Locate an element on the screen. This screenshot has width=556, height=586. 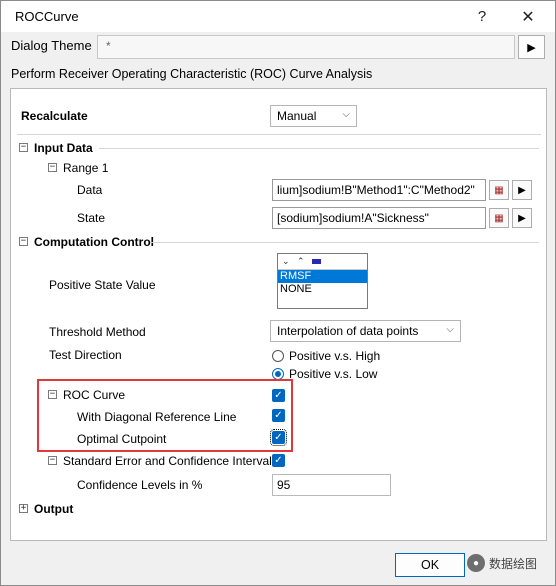
window-title: ROCCurve is located at coordinates (47, 16).